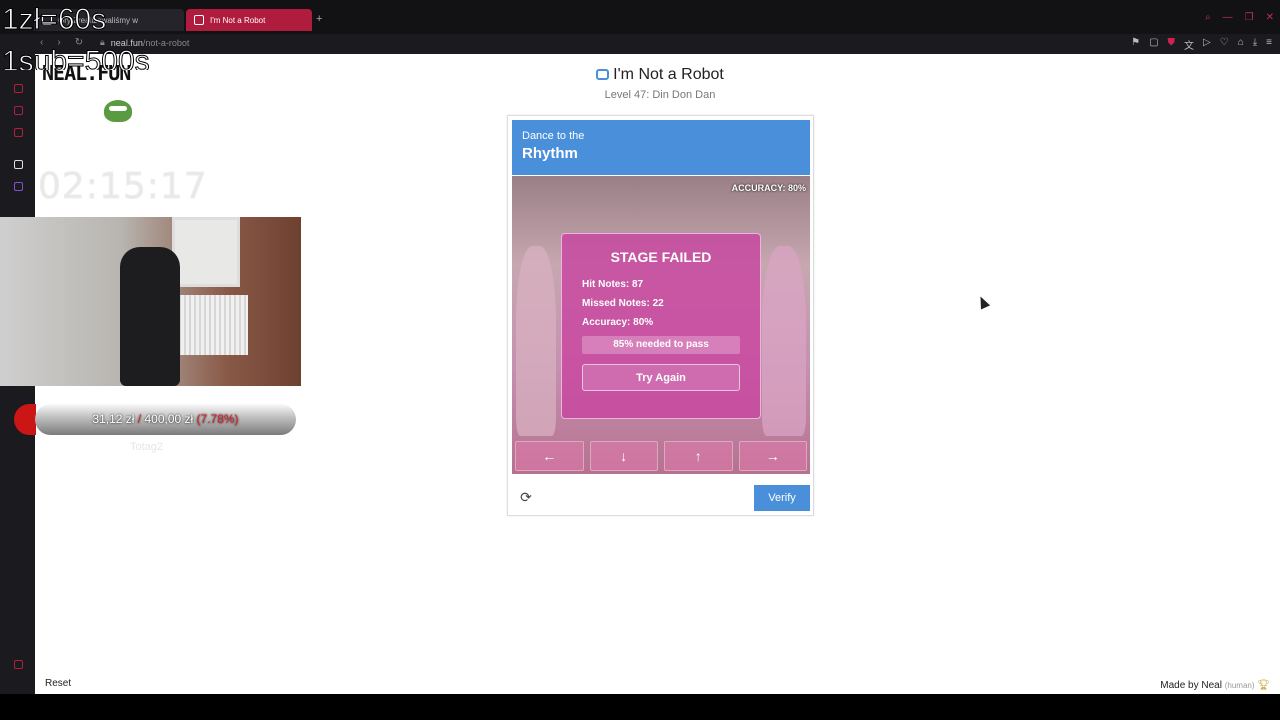 This screenshot has width=1280, height=720. Describe the element at coordinates (1263, 685) in the screenshot. I see `trophy-icon: 🏆︎` at that location.